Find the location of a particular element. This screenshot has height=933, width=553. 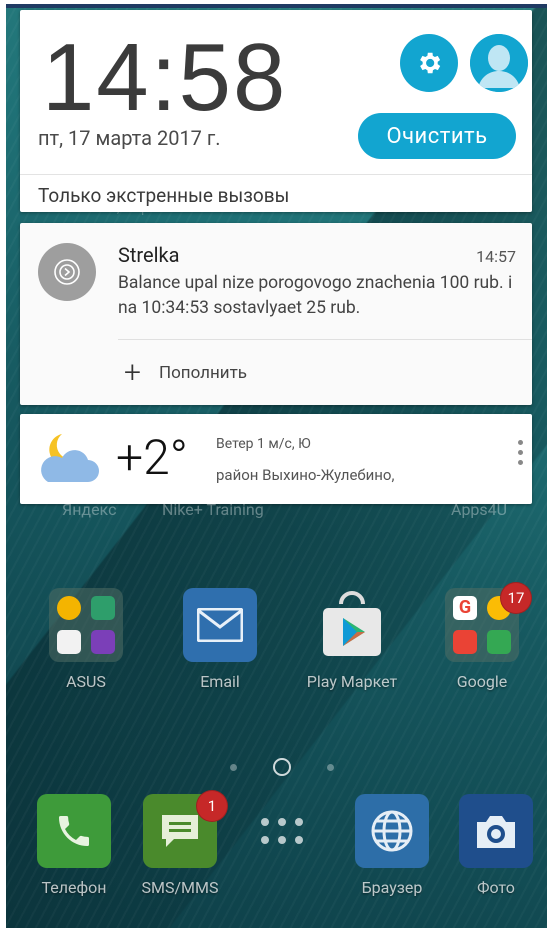

notification-badge: 1 is located at coordinates (212, 806).